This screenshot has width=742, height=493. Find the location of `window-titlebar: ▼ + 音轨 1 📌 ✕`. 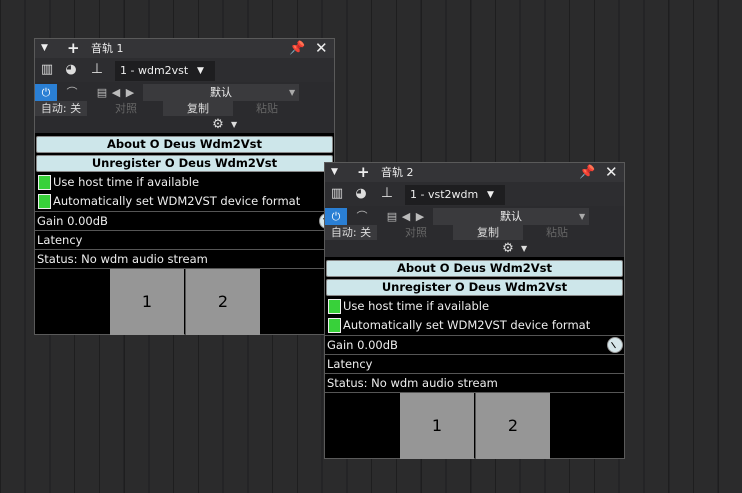

window-titlebar: ▼ + 音轨 1 📌 ✕ is located at coordinates (184, 48).